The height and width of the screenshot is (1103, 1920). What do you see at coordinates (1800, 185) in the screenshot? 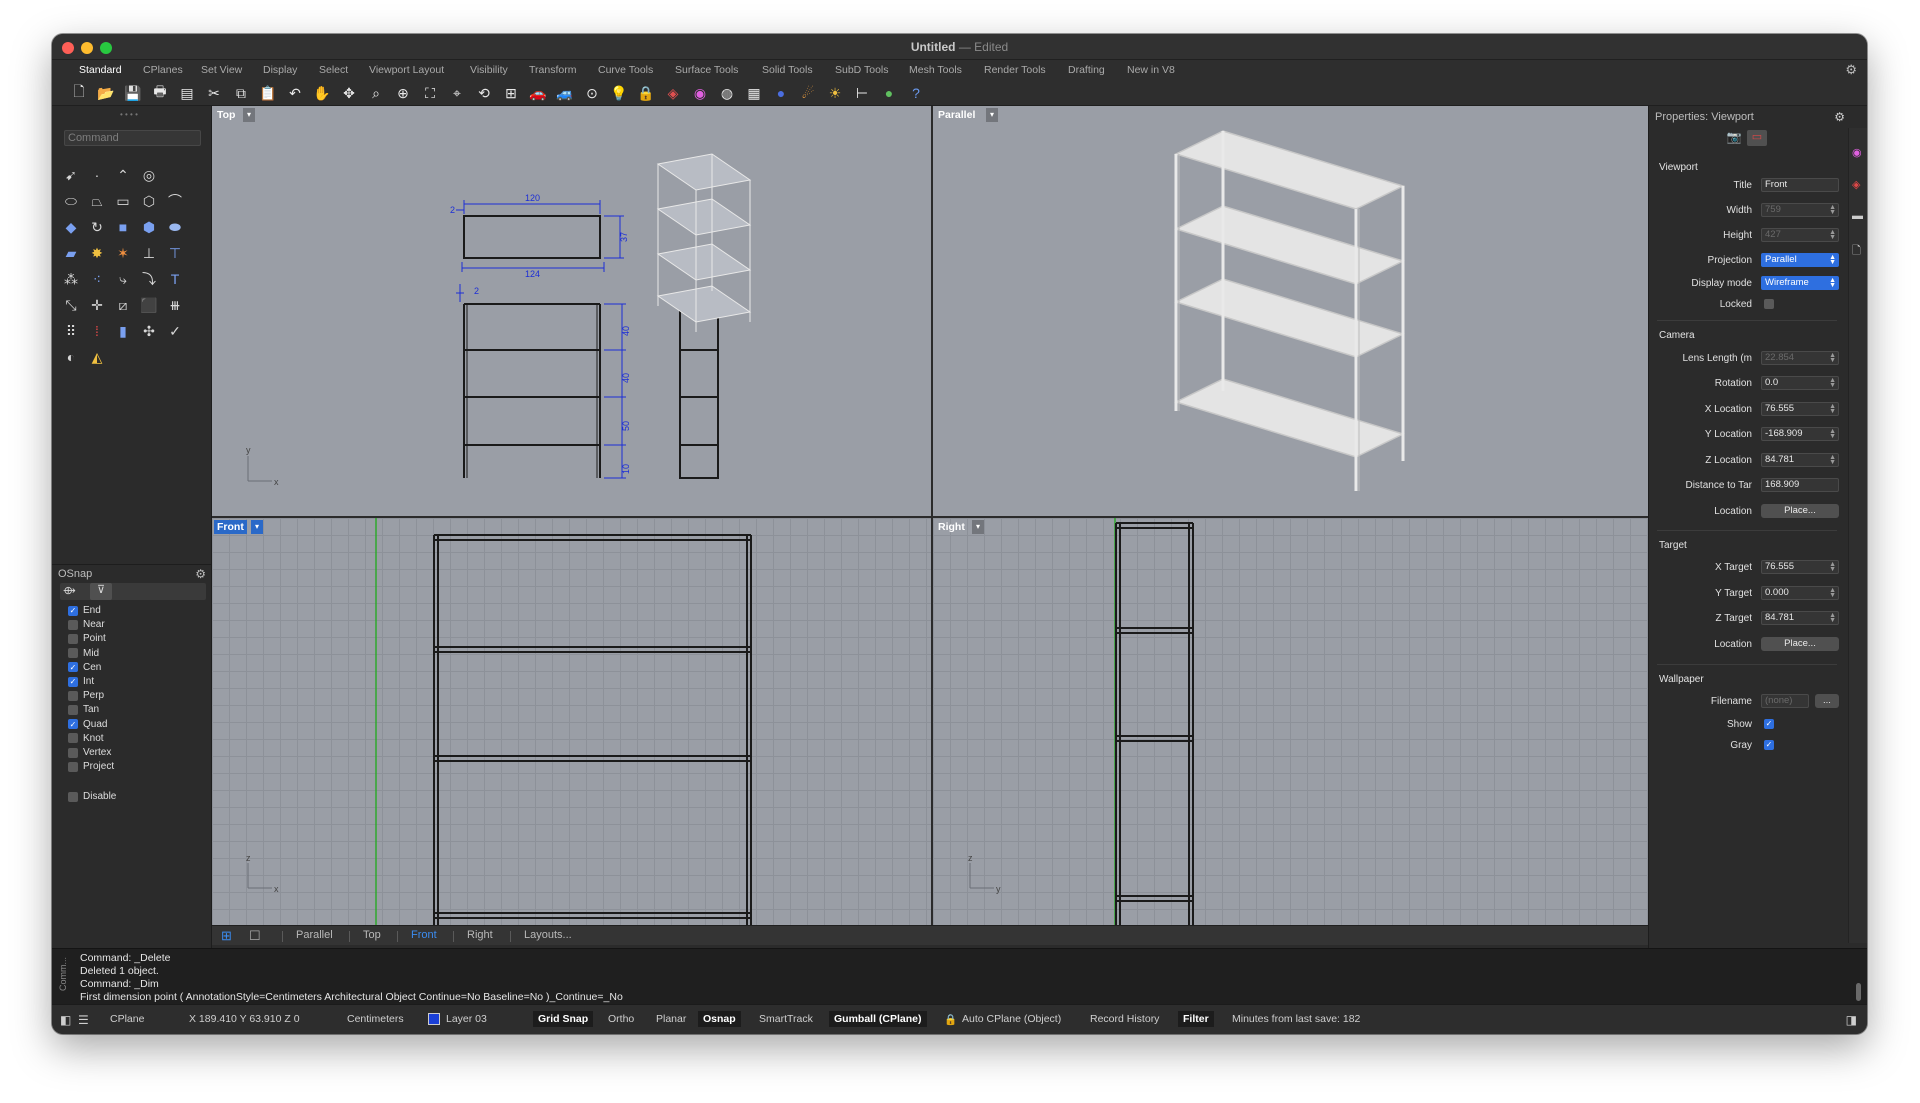
I see `title-field: Front` at bounding box center [1800, 185].